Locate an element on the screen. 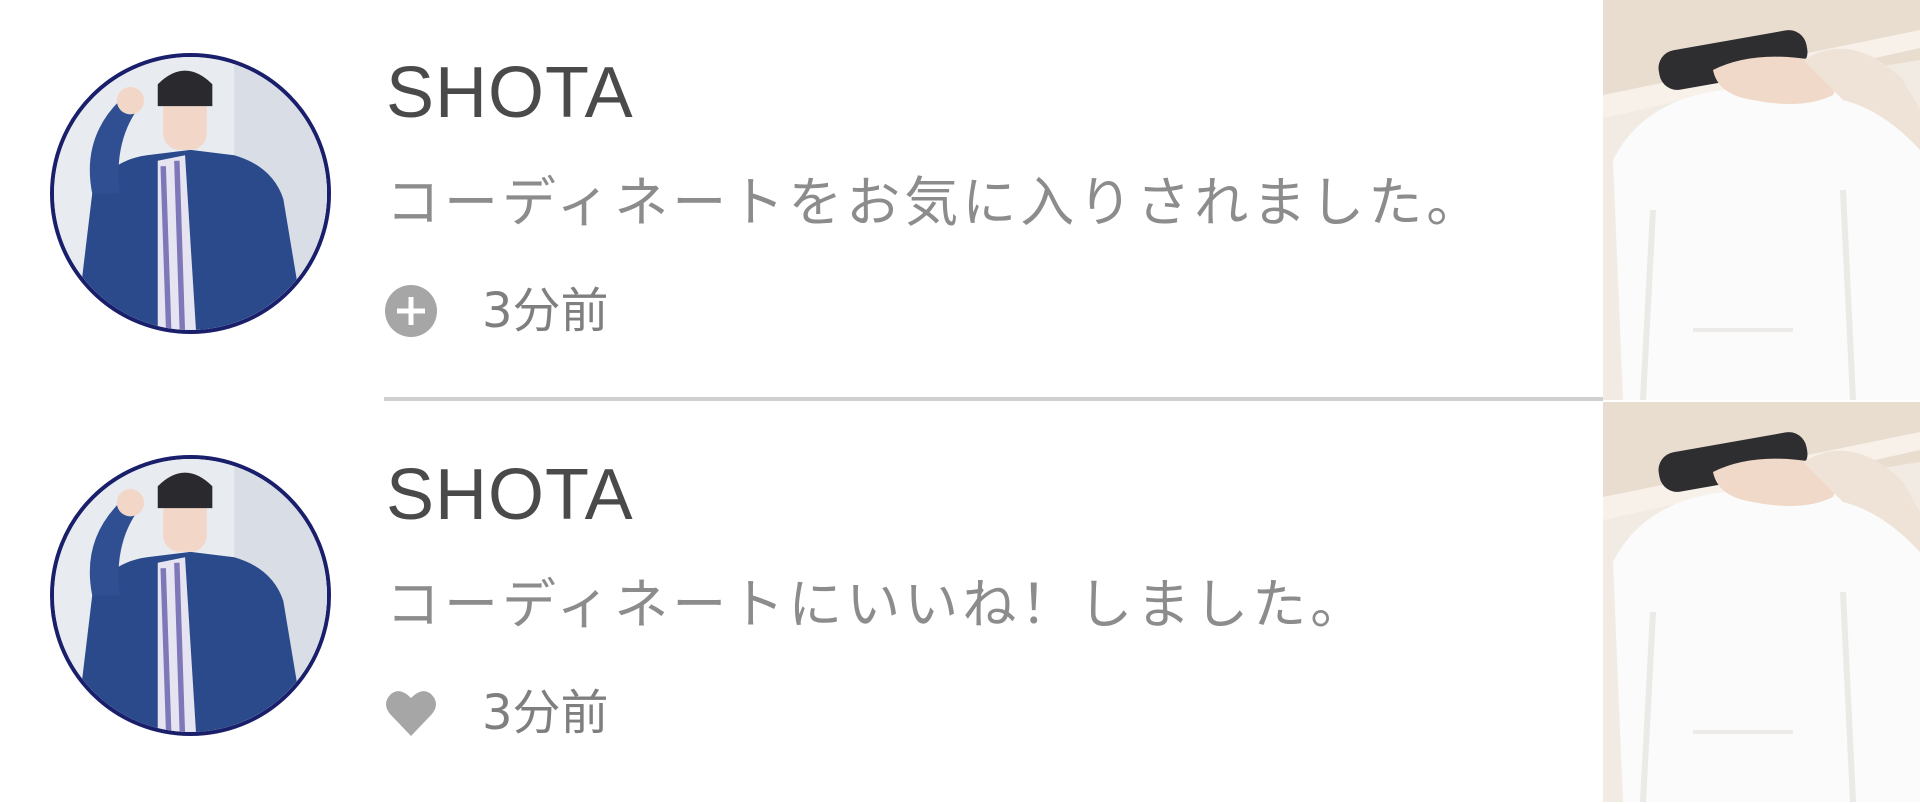  plus-circle-icon is located at coordinates (411, 311).